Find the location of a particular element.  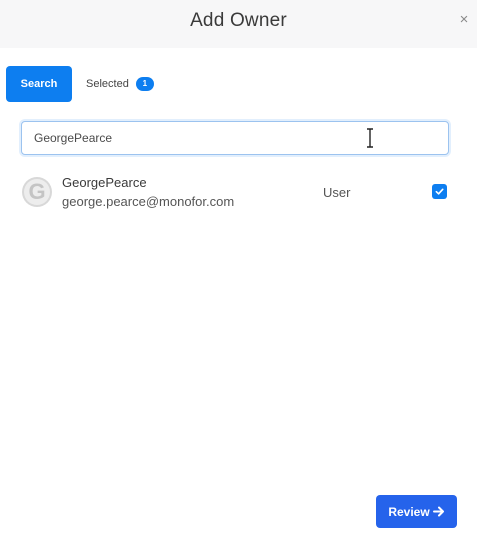

result-user-name: GeorgePearce is located at coordinates (104, 182).